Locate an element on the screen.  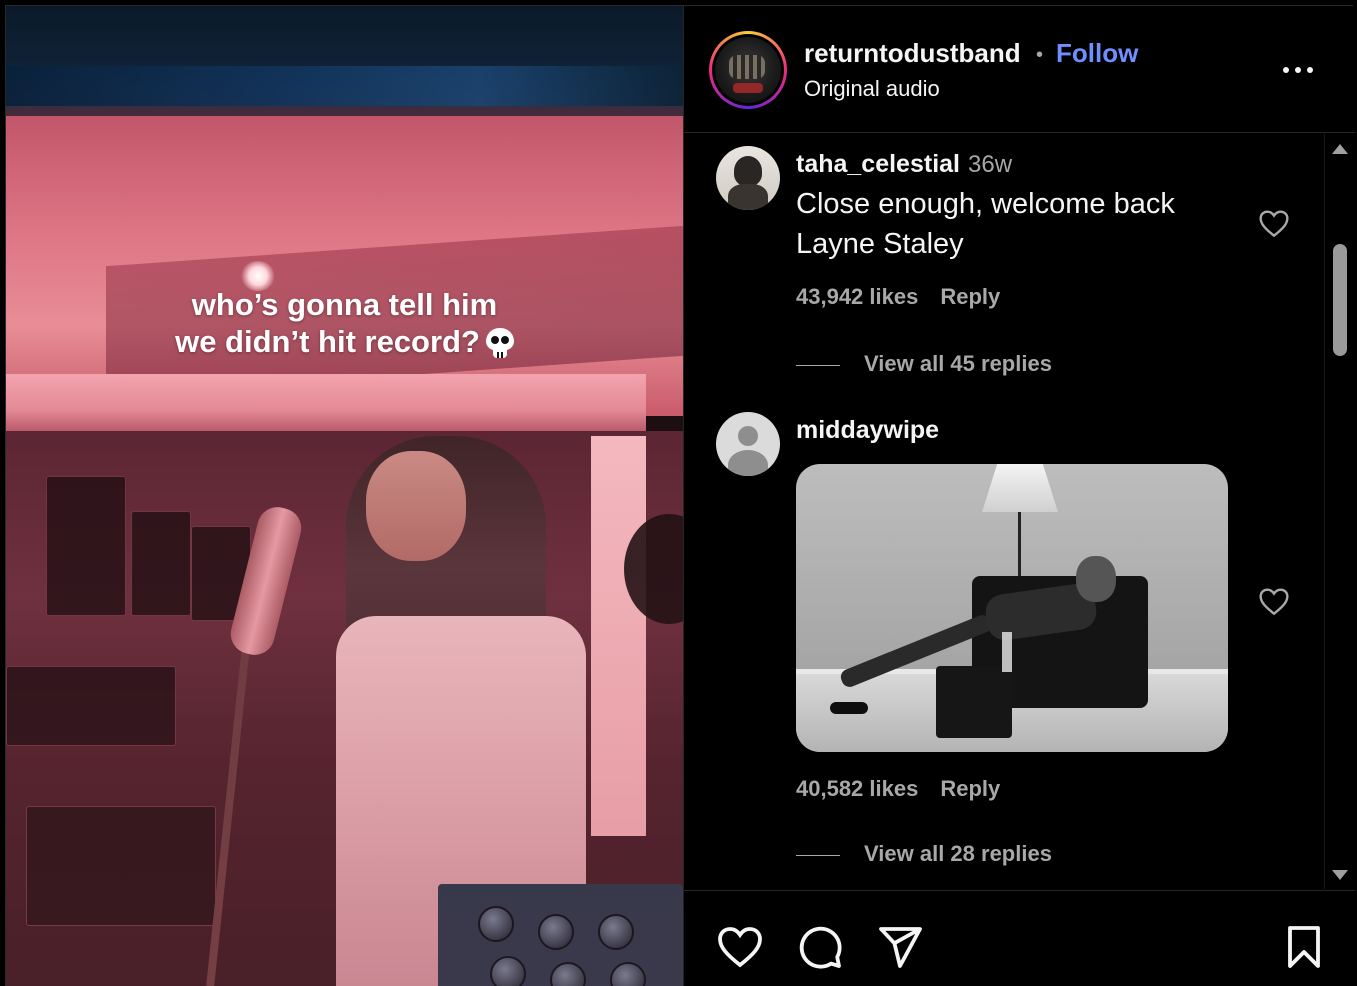
band-photo-avatar is located at coordinates (748, 70).